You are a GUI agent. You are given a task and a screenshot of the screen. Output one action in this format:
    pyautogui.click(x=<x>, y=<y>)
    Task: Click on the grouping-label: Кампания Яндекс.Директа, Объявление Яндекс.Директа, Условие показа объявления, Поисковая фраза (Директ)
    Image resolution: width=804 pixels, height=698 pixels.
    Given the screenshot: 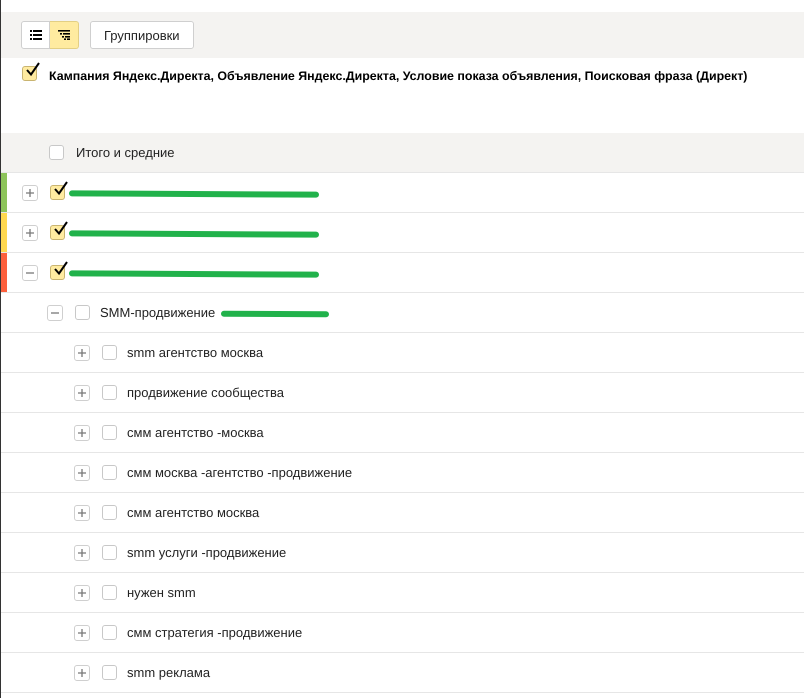 What is the action you would take?
    pyautogui.click(x=398, y=76)
    